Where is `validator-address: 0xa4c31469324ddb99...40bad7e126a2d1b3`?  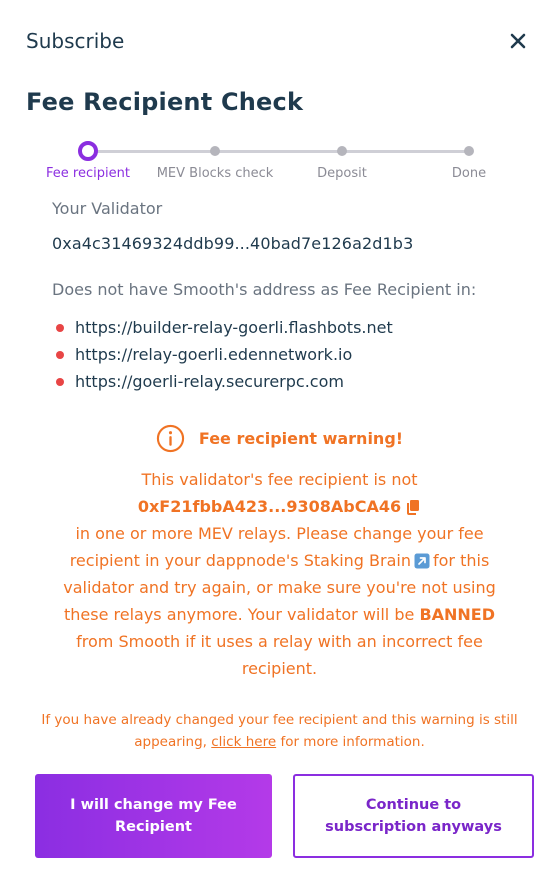
validator-address: 0xa4c31469324ddb99...40bad7e126a2d1b3 is located at coordinates (233, 243).